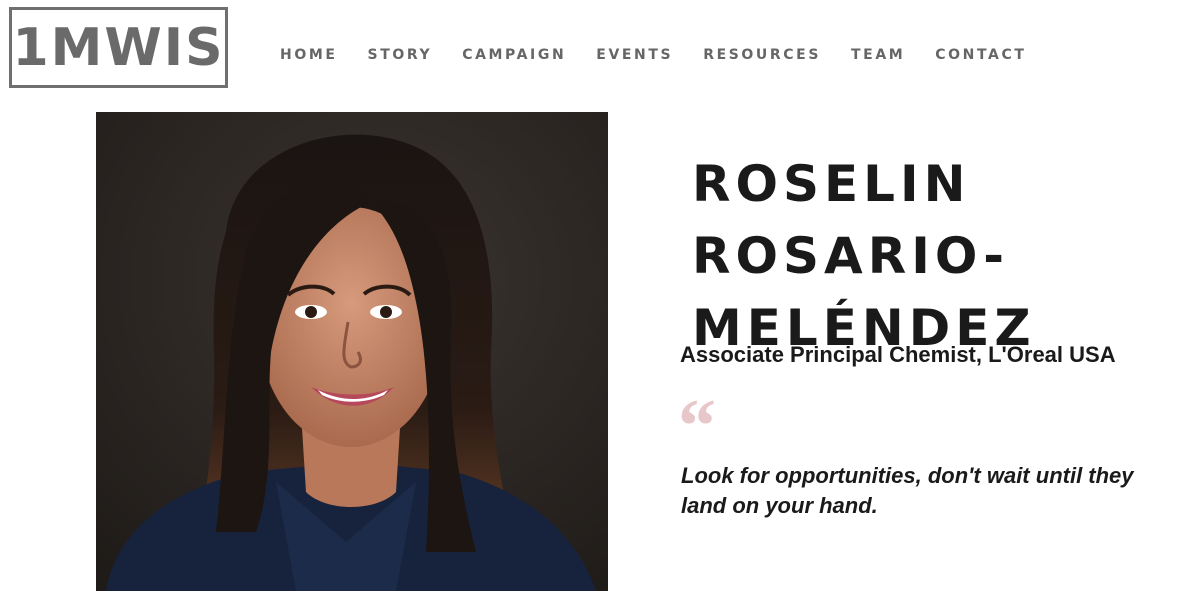  Describe the element at coordinates (831, 184) in the screenshot. I see `name-line-1: ROSELIN` at that location.